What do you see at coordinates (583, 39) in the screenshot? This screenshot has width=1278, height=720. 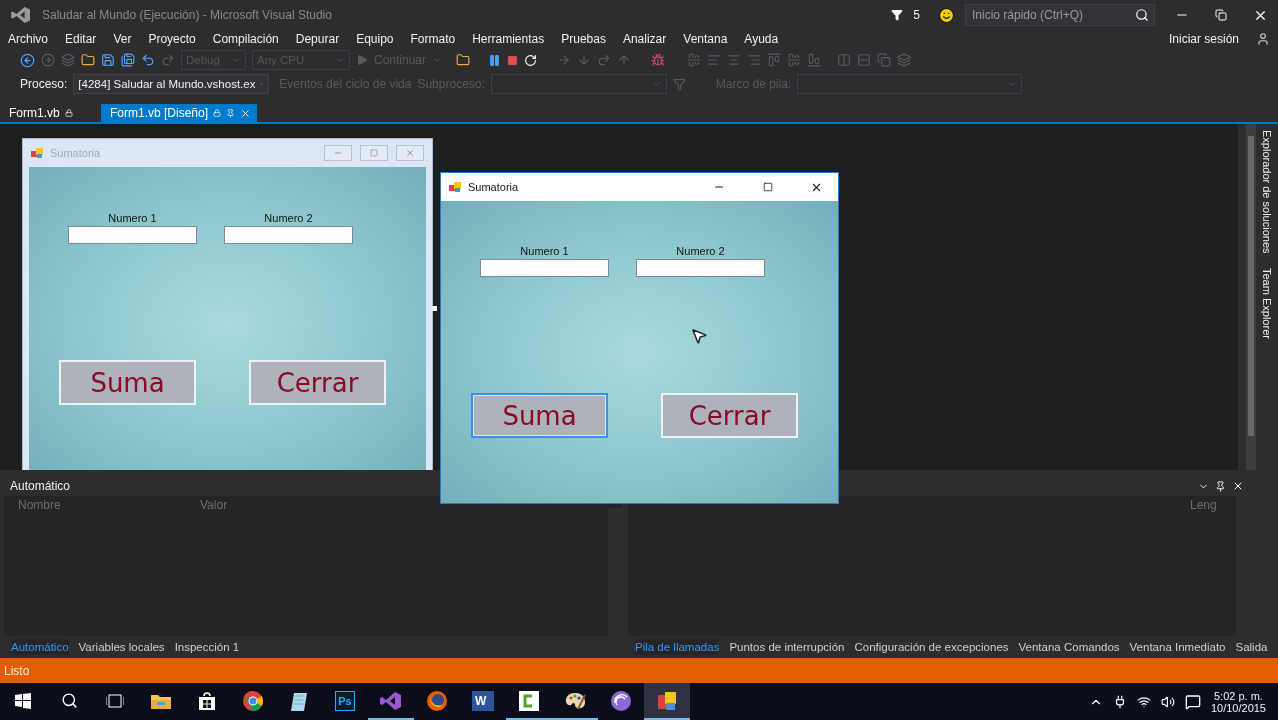 I see `menu-item: Pruebas` at bounding box center [583, 39].